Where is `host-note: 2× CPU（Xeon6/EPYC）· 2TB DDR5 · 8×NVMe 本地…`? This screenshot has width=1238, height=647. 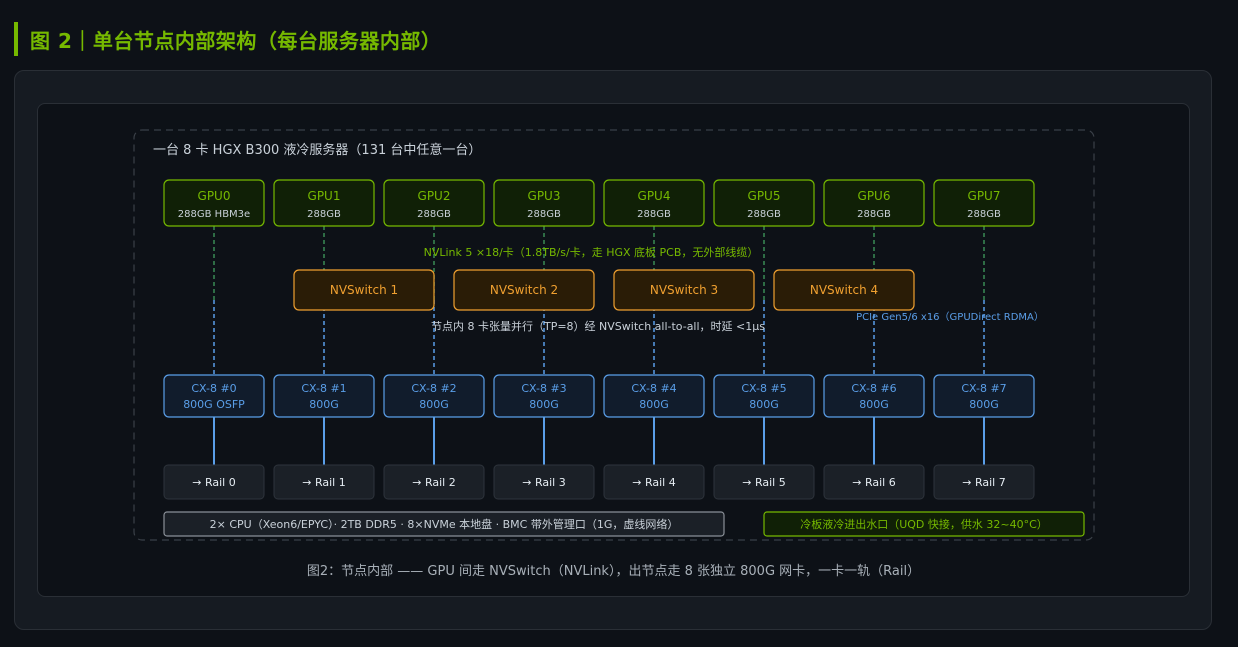 host-note: 2× CPU（Xeon6/EPYC）· 2TB DDR5 · 8×NVMe 本地… is located at coordinates (444, 524).